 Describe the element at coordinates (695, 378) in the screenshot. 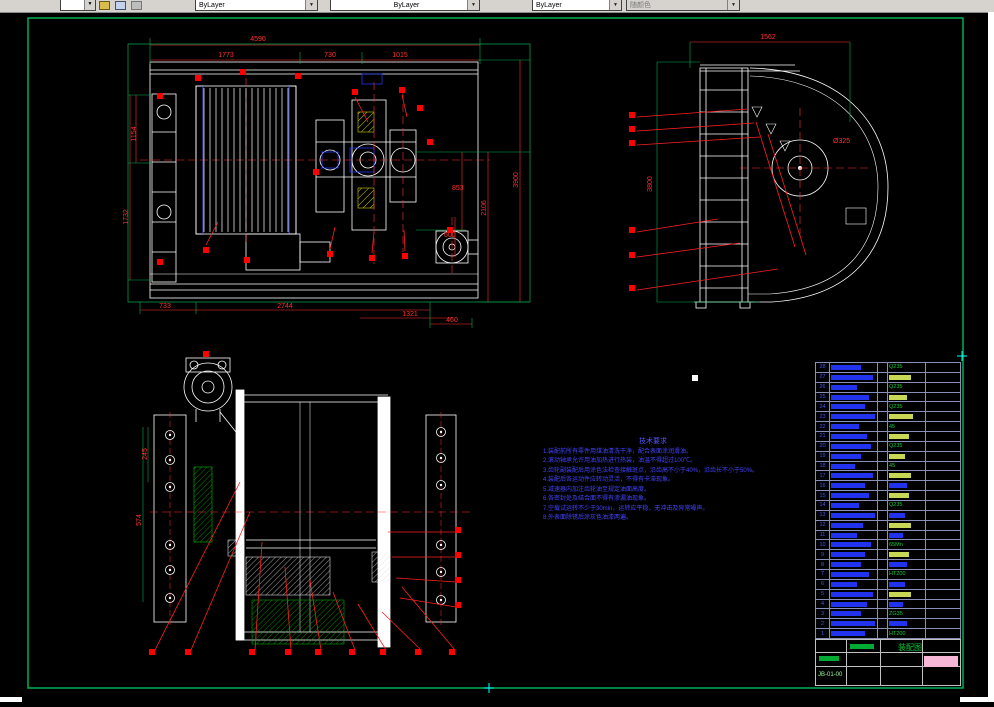

I see `grip-point` at that location.